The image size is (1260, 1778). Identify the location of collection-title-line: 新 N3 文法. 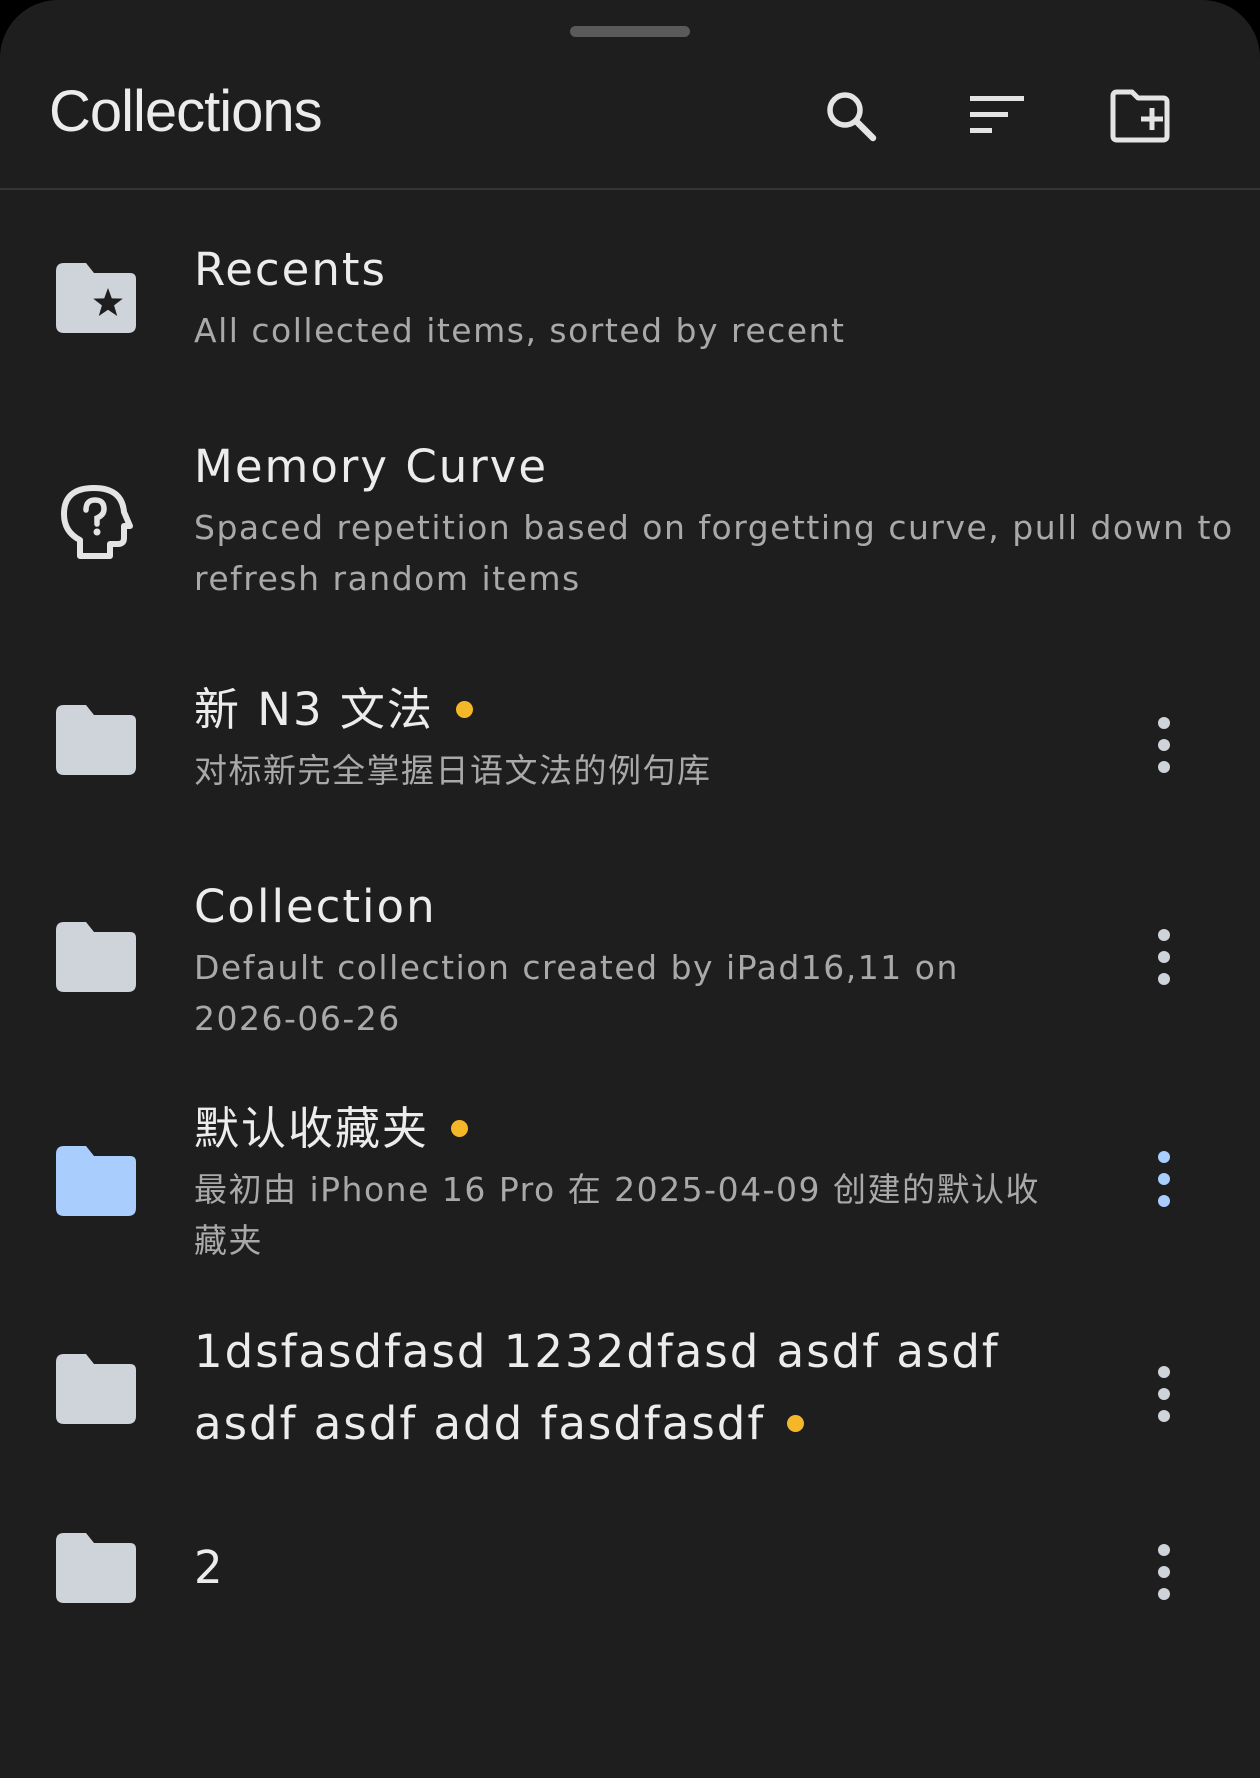
(624, 710).